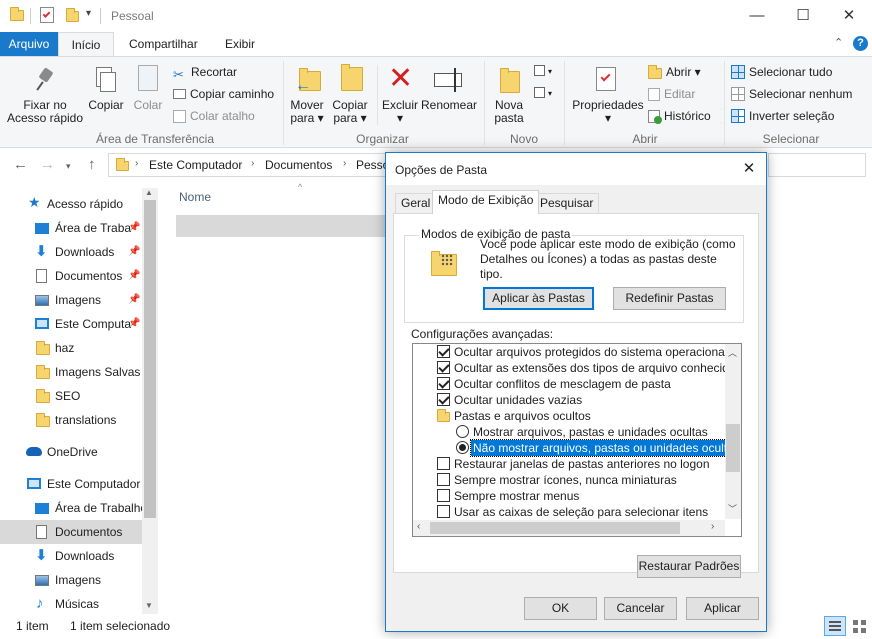 The width and height of the screenshot is (872, 639). I want to click on scroll-up-icon: ▲, so click(149, 192).